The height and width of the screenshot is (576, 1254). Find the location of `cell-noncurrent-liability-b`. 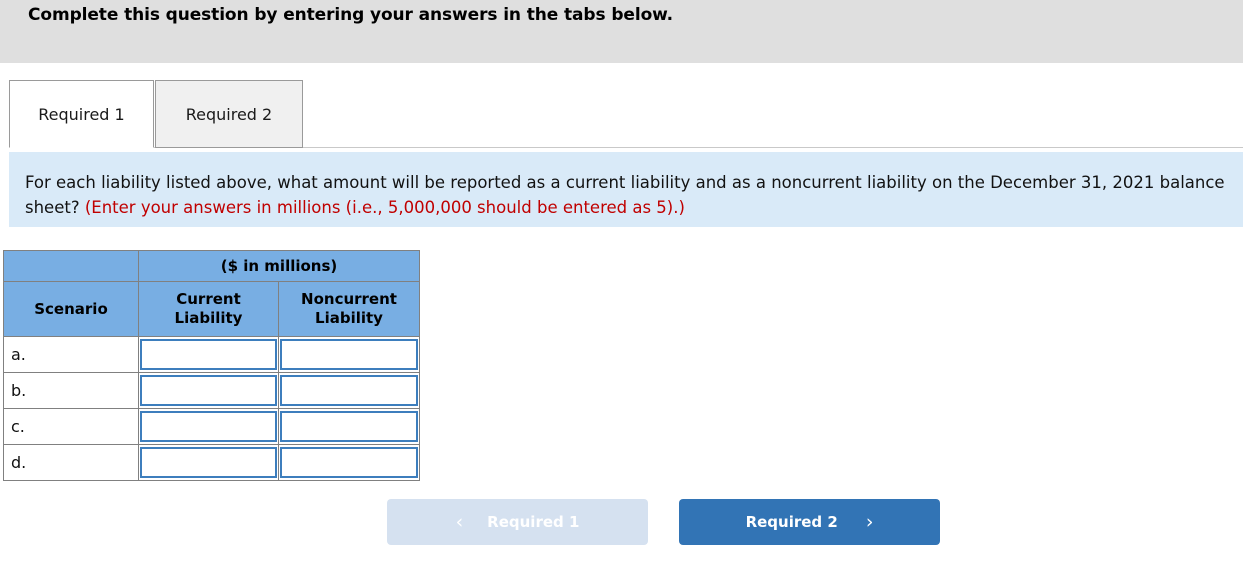

cell-noncurrent-liability-b is located at coordinates (349, 390).